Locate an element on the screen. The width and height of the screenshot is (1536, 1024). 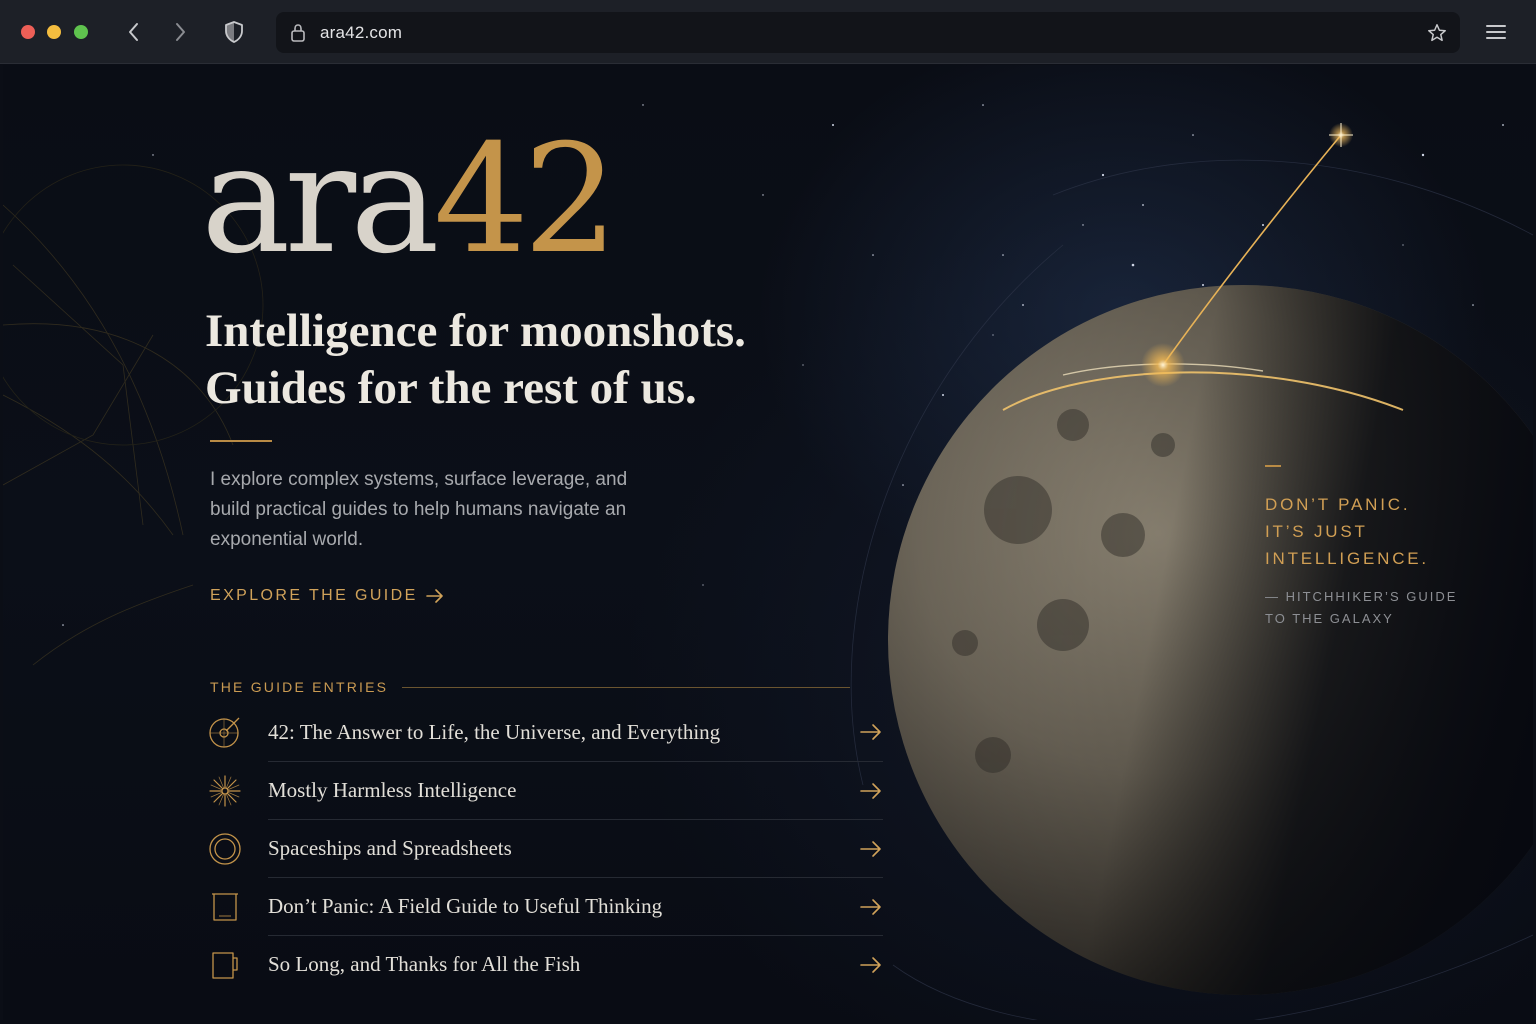
quote-source-line-2: TO THE GALAXY is located at coordinates (1329, 618).